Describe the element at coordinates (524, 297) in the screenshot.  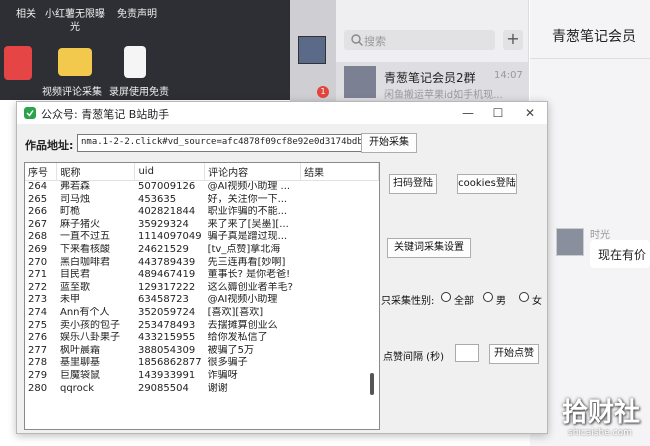
I see `gender-female-radio` at that location.